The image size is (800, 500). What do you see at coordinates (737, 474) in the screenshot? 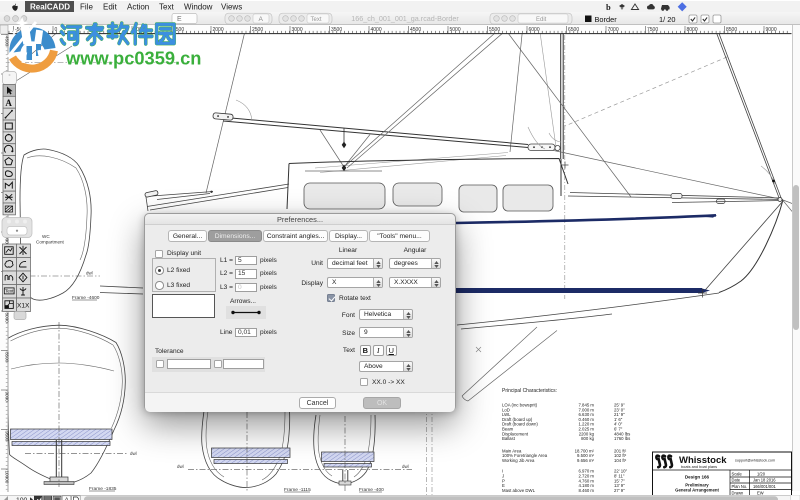
I see `svg-text: Scale` at bounding box center [737, 474].